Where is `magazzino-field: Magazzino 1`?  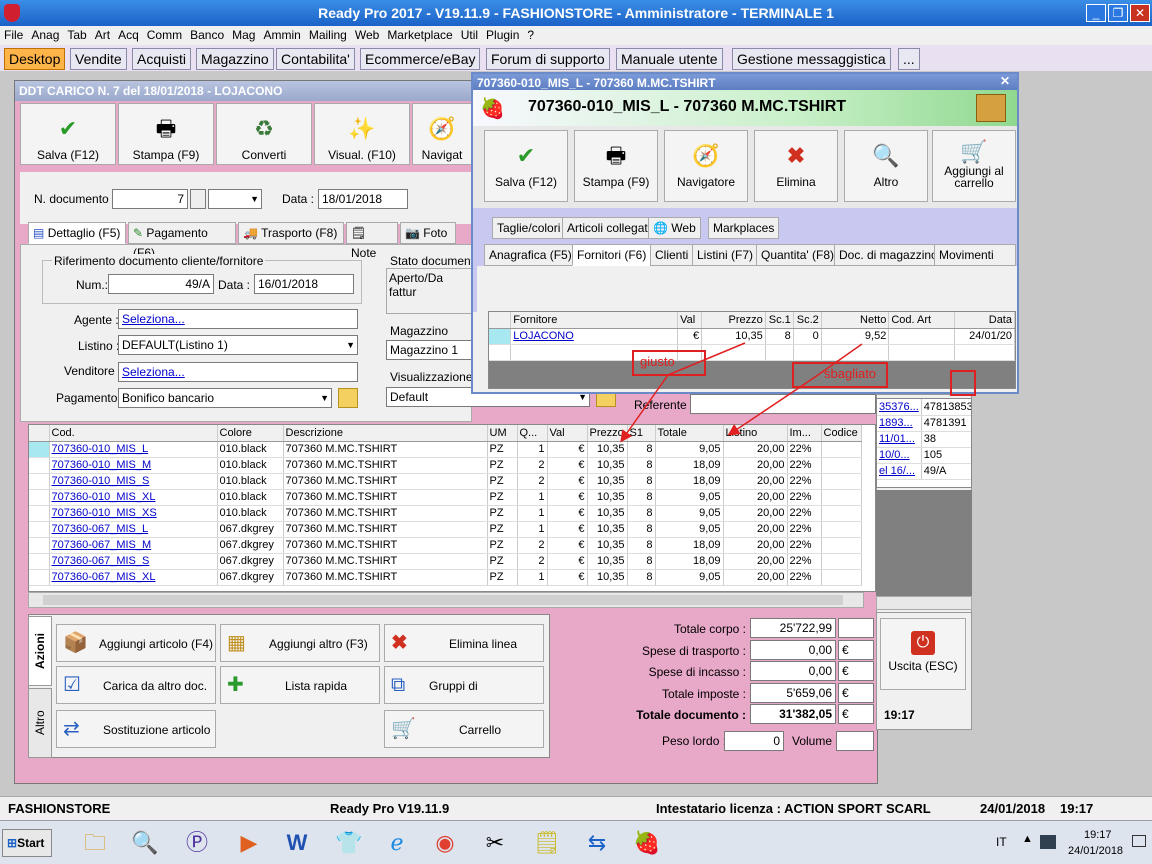
magazzino-field: Magazzino 1 is located at coordinates (429, 350).